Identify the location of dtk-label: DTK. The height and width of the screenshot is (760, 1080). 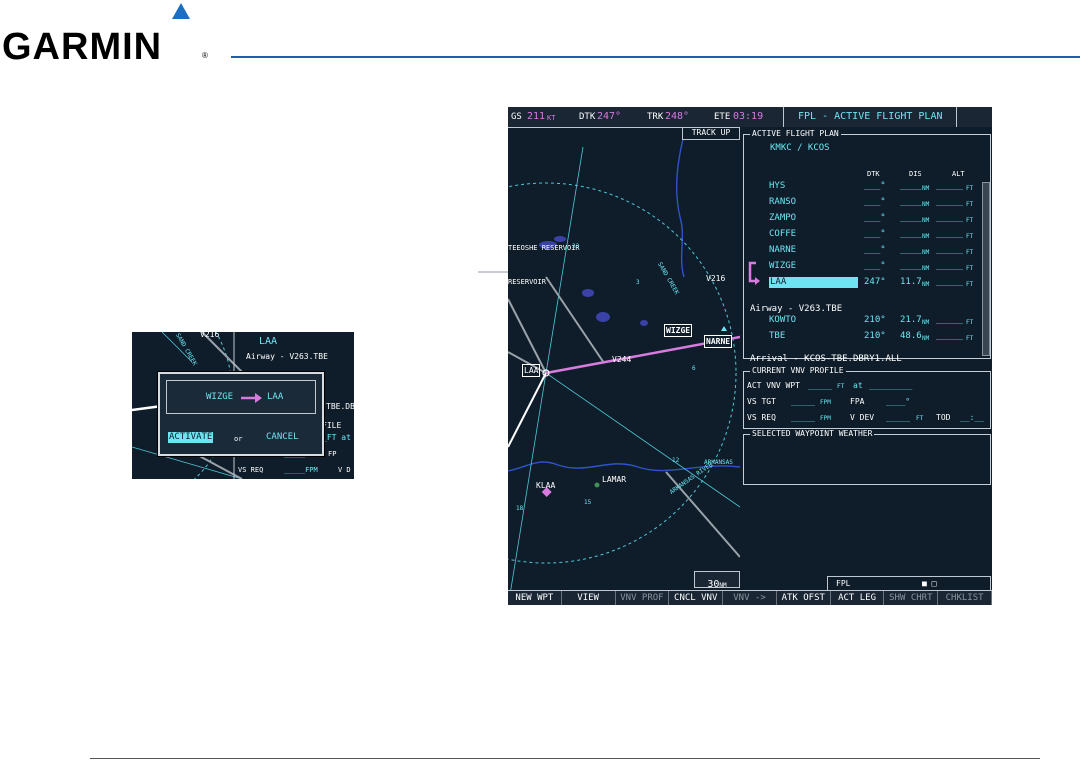
(587, 117).